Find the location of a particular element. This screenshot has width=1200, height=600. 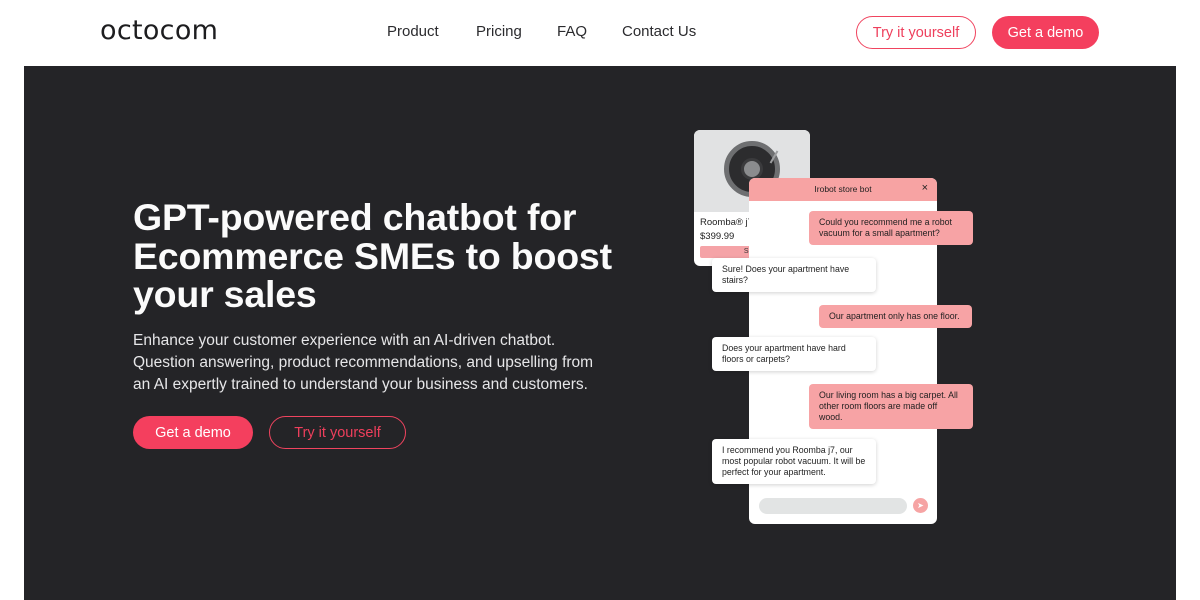

nav-faq: FAQ is located at coordinates (572, 31).